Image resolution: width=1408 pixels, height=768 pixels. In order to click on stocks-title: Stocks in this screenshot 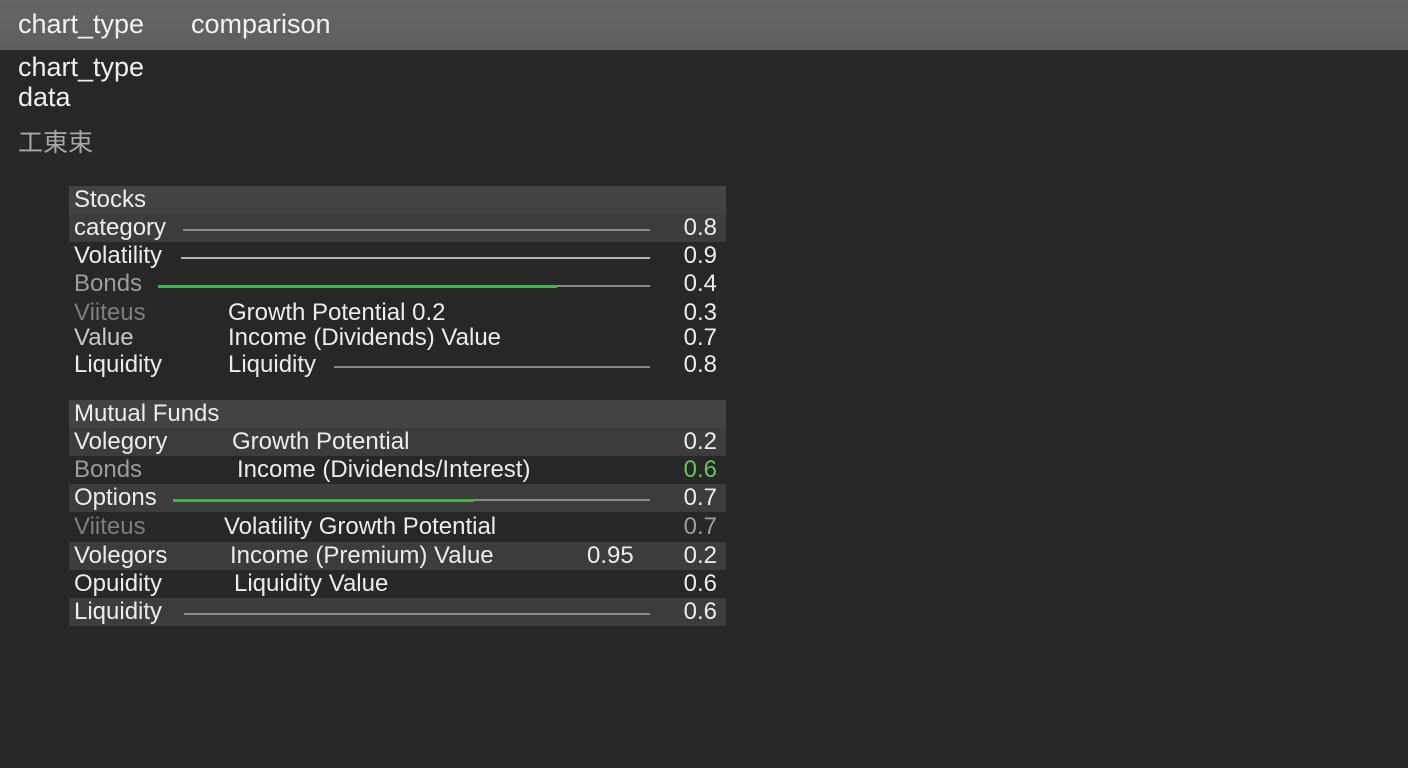, I will do `click(397, 200)`.